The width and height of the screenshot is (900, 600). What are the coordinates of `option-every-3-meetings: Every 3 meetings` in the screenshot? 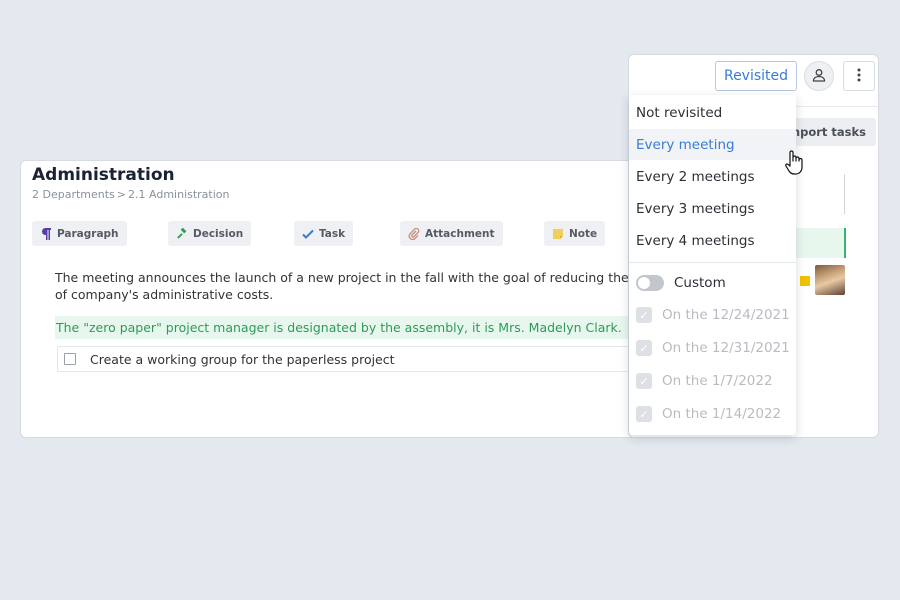 It's located at (712, 208).